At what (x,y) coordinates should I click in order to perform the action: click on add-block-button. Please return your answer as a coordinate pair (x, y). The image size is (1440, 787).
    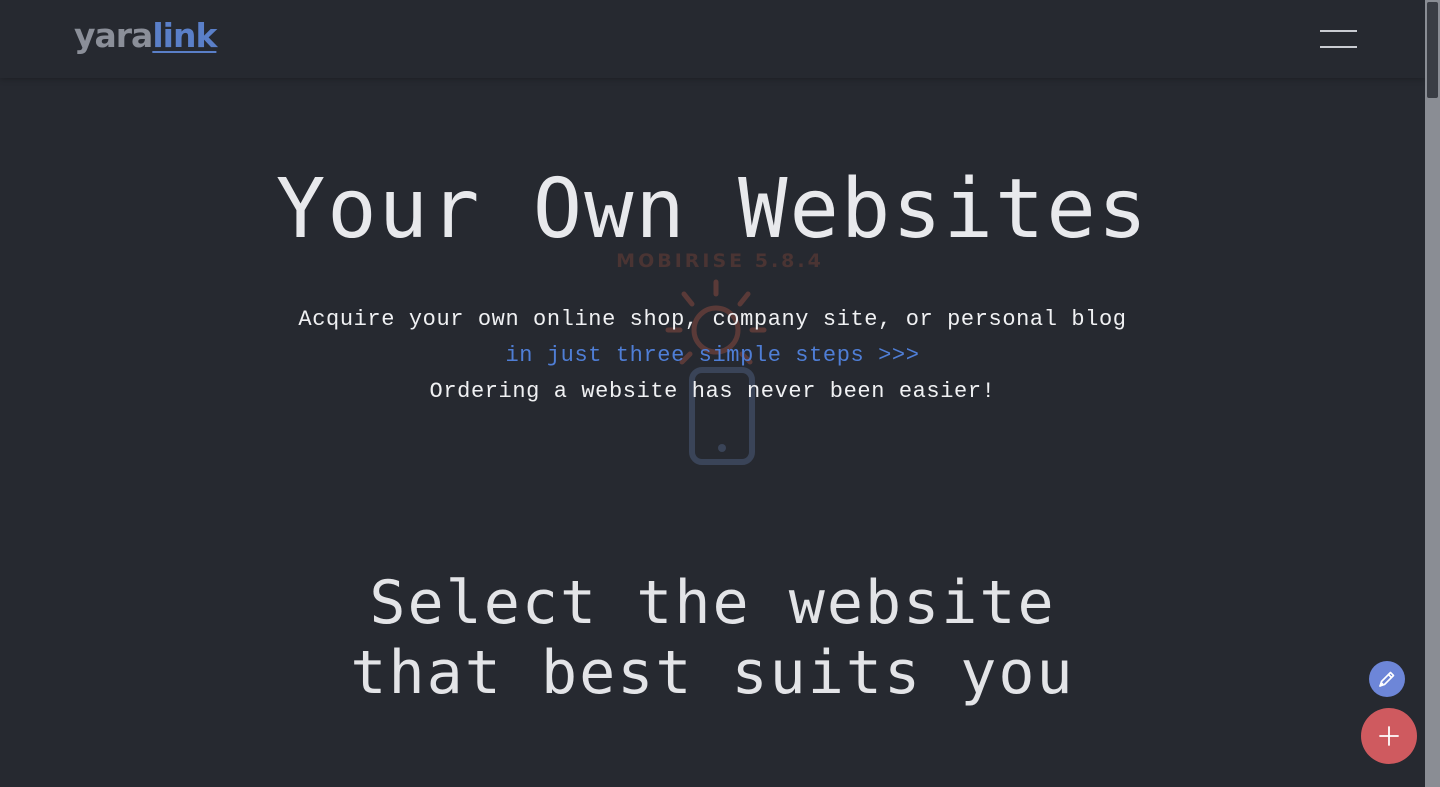
    Looking at the image, I should click on (1389, 736).